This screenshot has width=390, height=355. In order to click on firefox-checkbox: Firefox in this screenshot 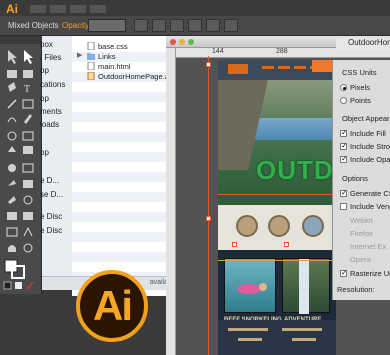, I will do `click(363, 233)`.